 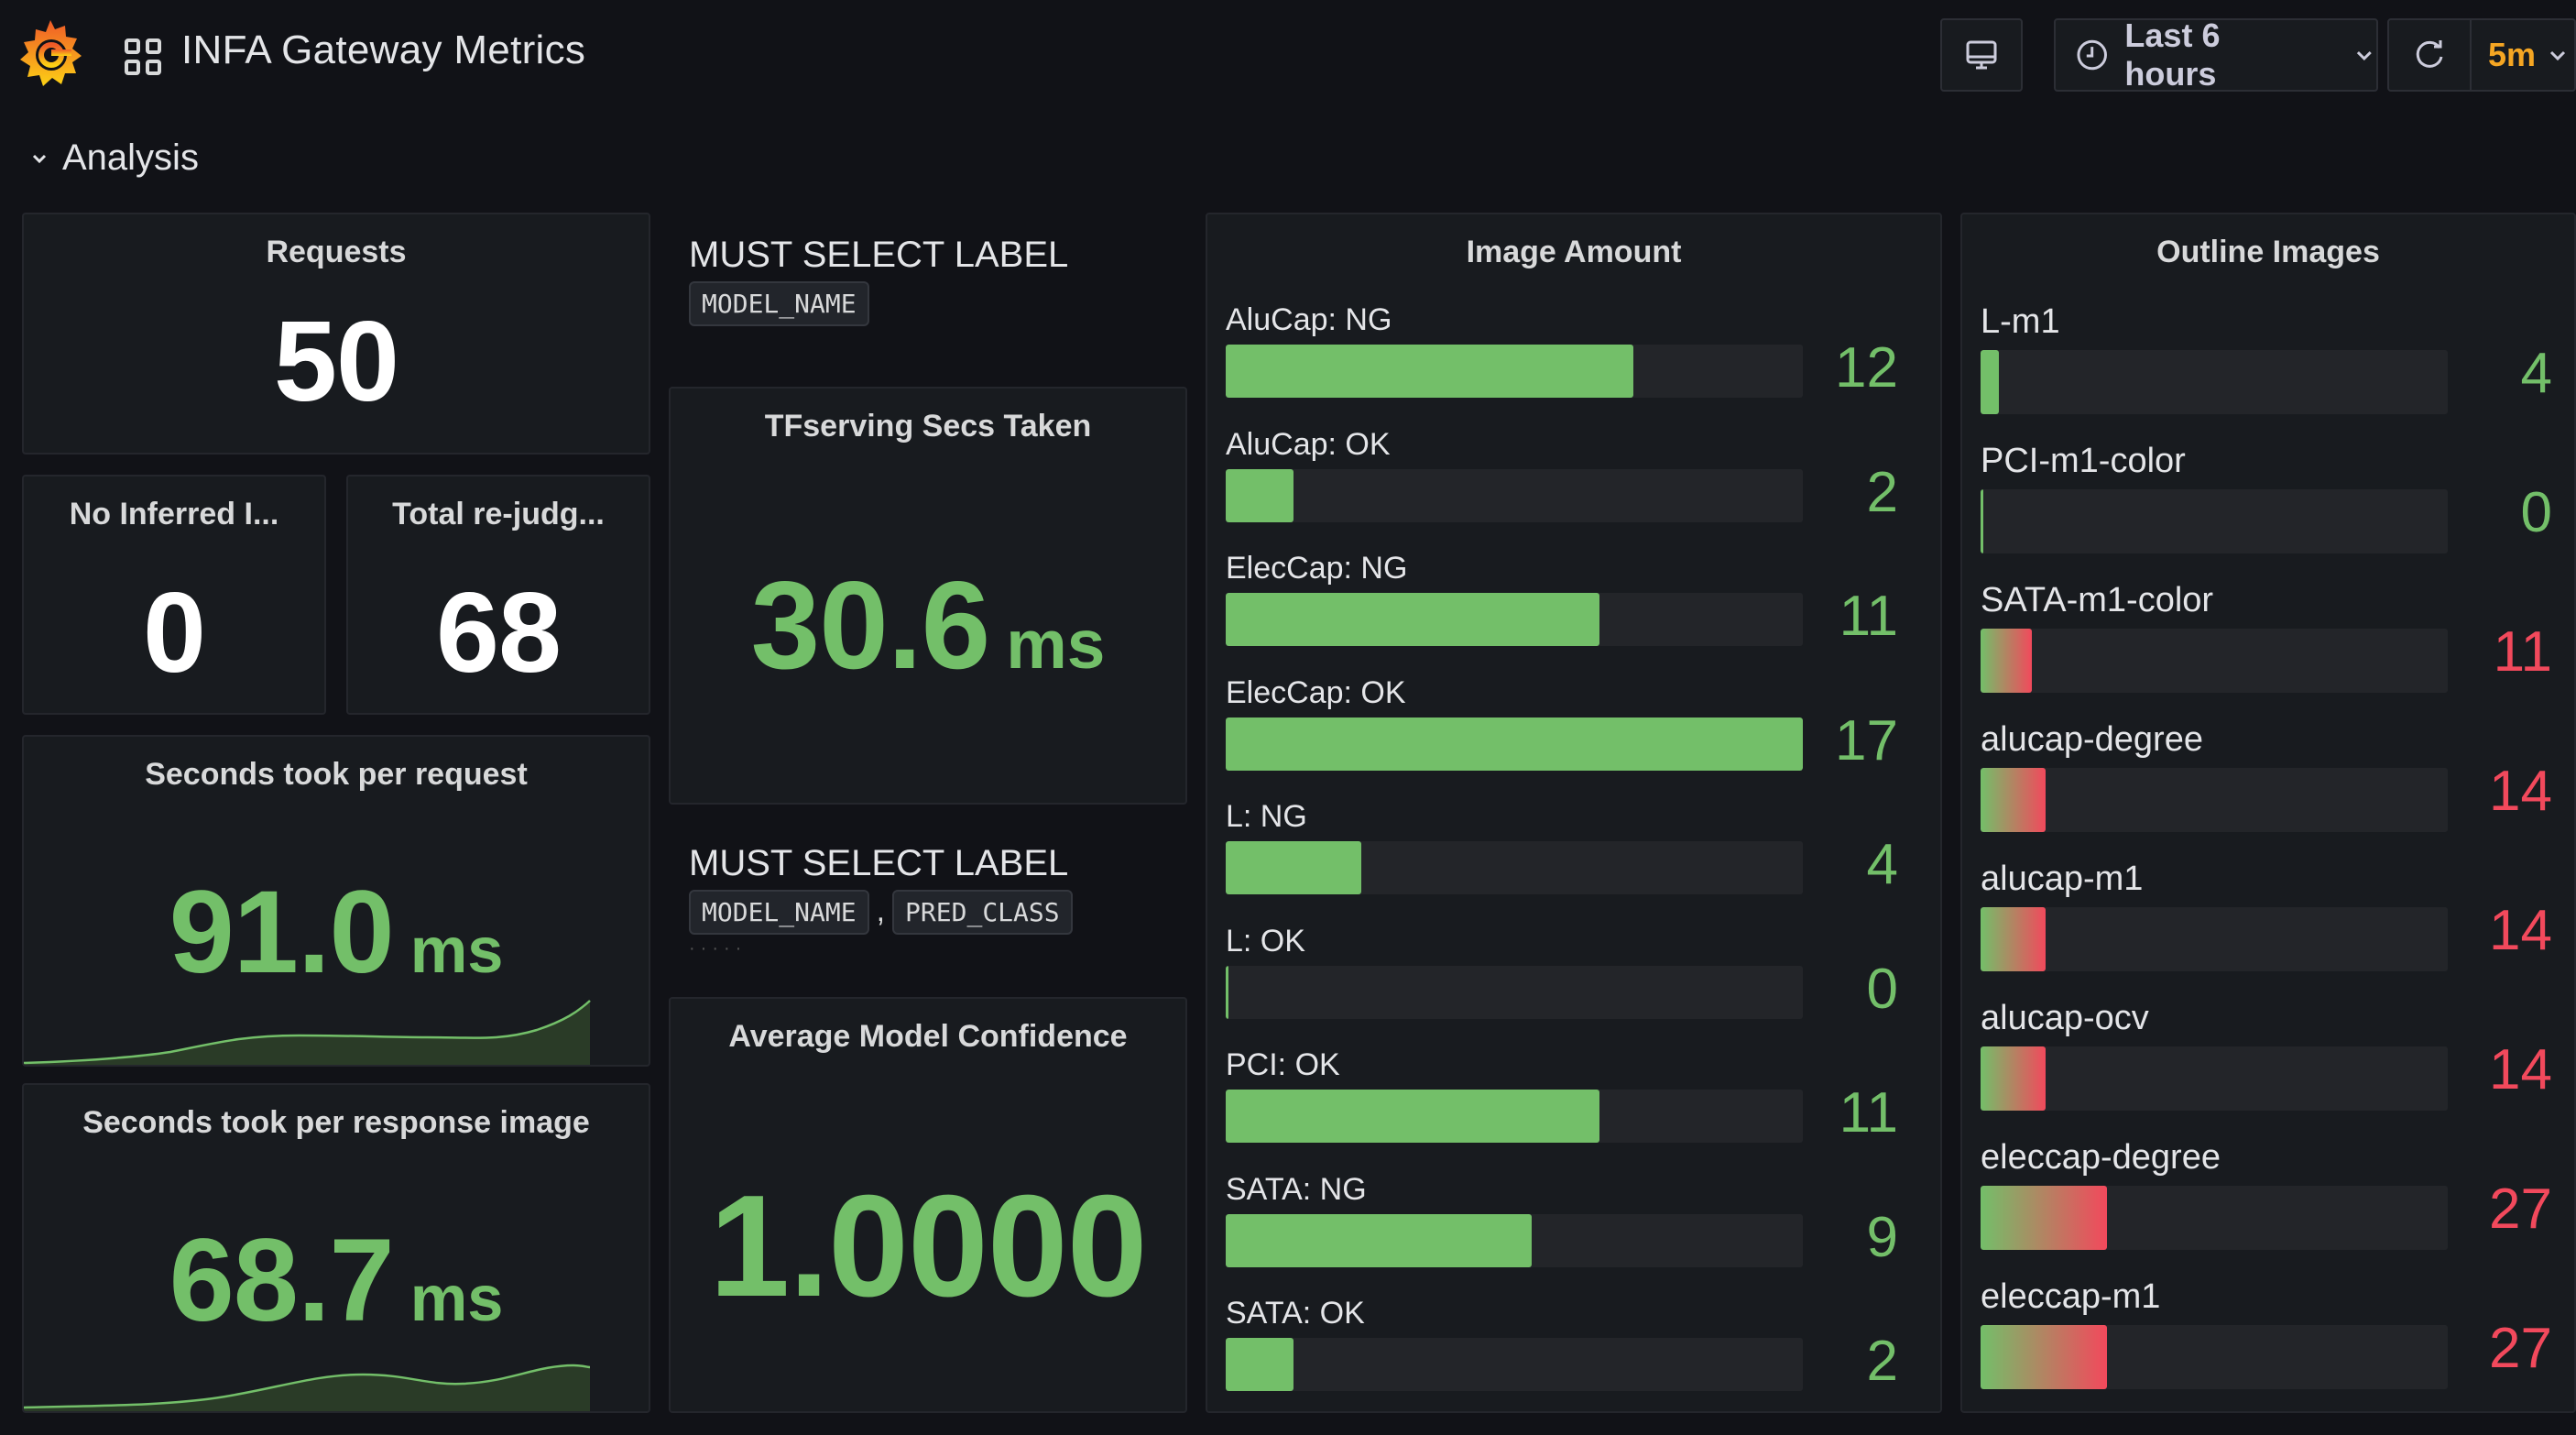 I want to click on panel-must-select-label-1: MUST SELECT LABEL MODEL_NAME, so click(x=879, y=281).